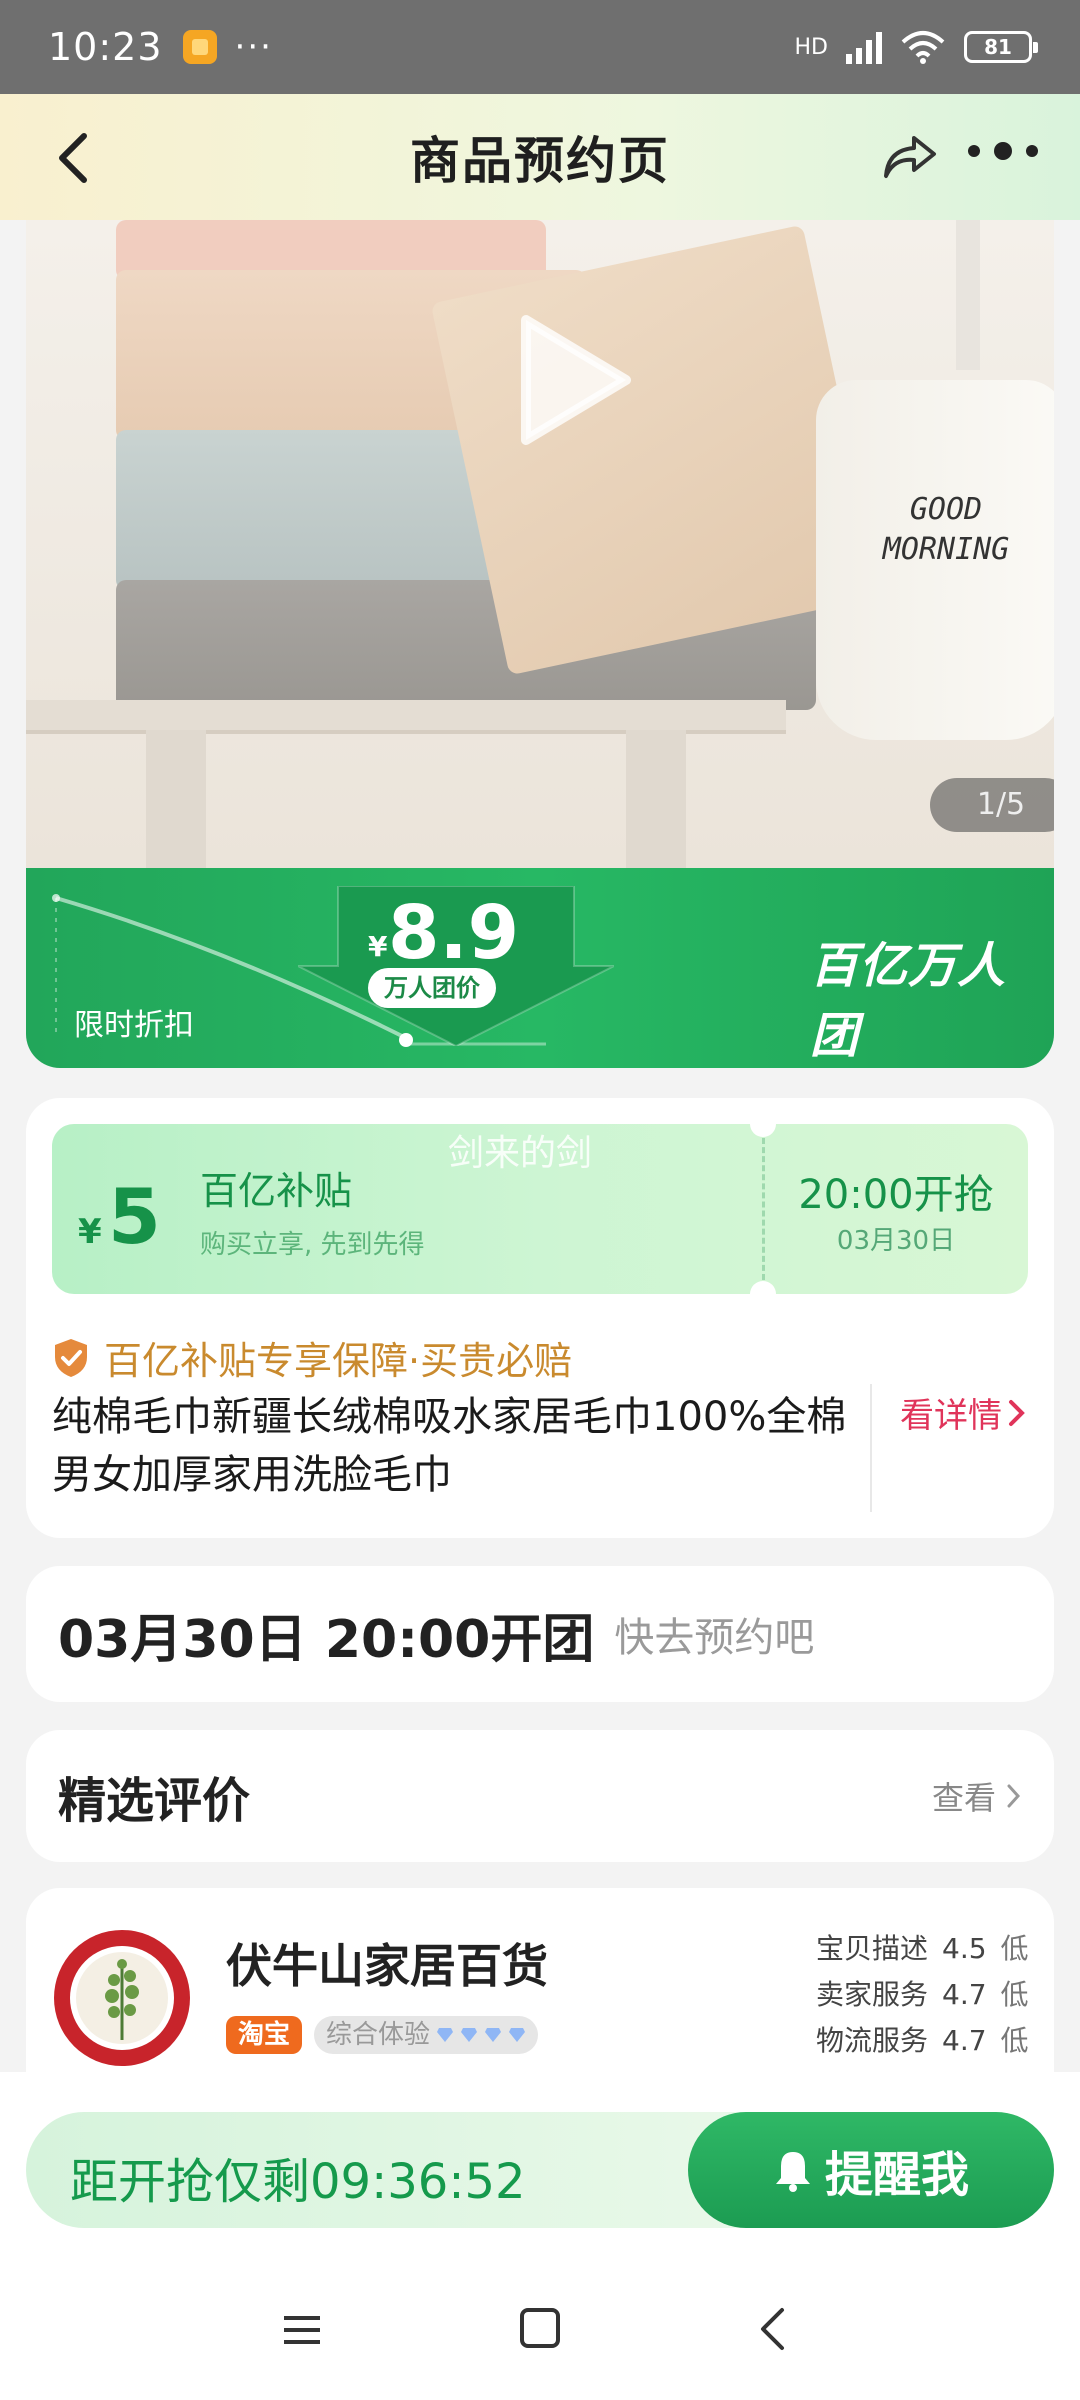  Describe the element at coordinates (964, 1948) in the screenshot. I see `score-value: 4.5` at that location.